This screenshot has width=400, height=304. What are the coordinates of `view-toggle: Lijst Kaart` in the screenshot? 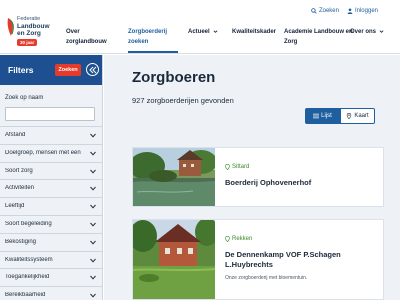 It's located at (340, 116).